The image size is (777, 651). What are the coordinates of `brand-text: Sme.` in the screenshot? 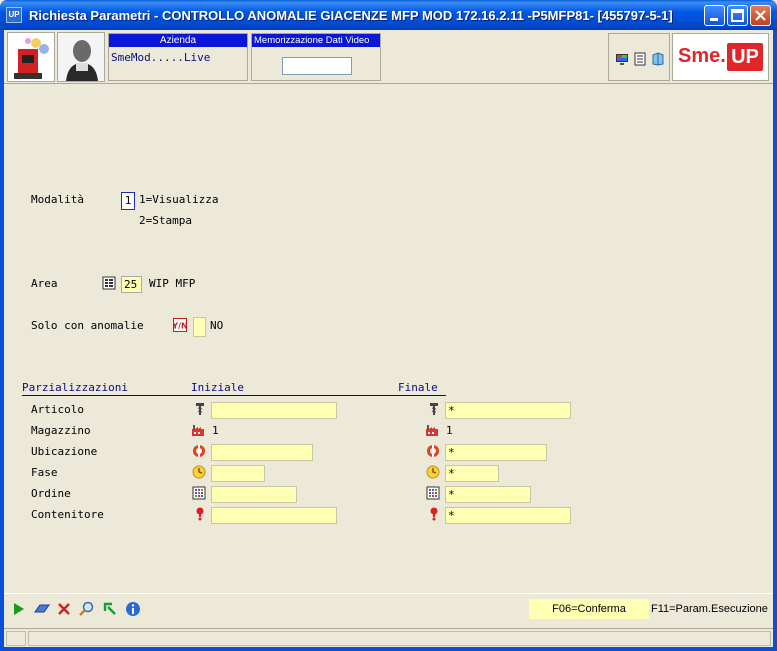 It's located at (702, 56).